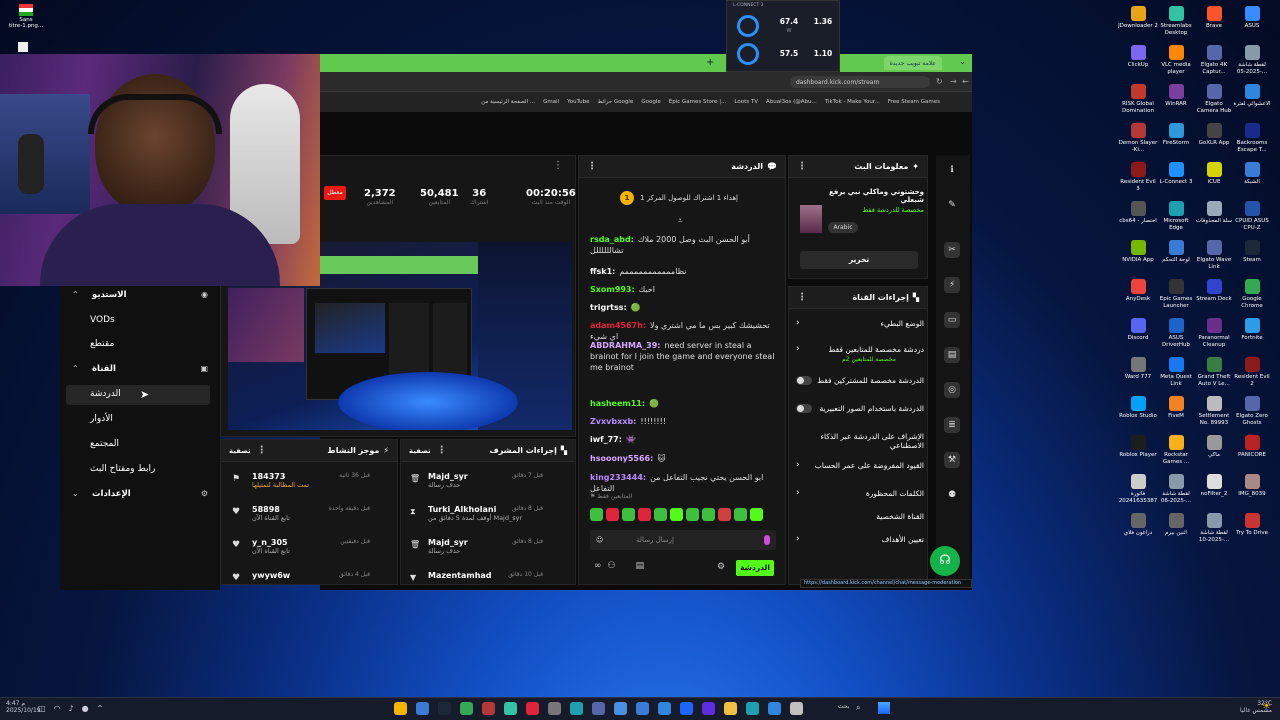  I want to click on pencil-icon: ✎, so click(952, 205).